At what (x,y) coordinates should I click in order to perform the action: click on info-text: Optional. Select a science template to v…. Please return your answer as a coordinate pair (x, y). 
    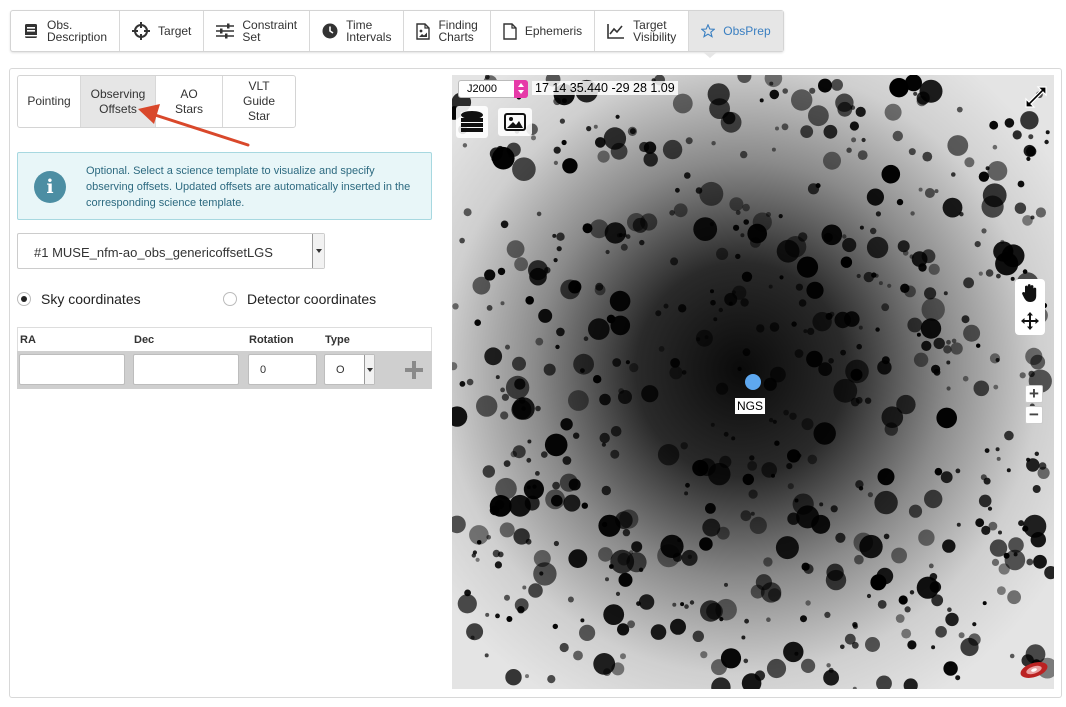
    Looking at the image, I should click on (248, 187).